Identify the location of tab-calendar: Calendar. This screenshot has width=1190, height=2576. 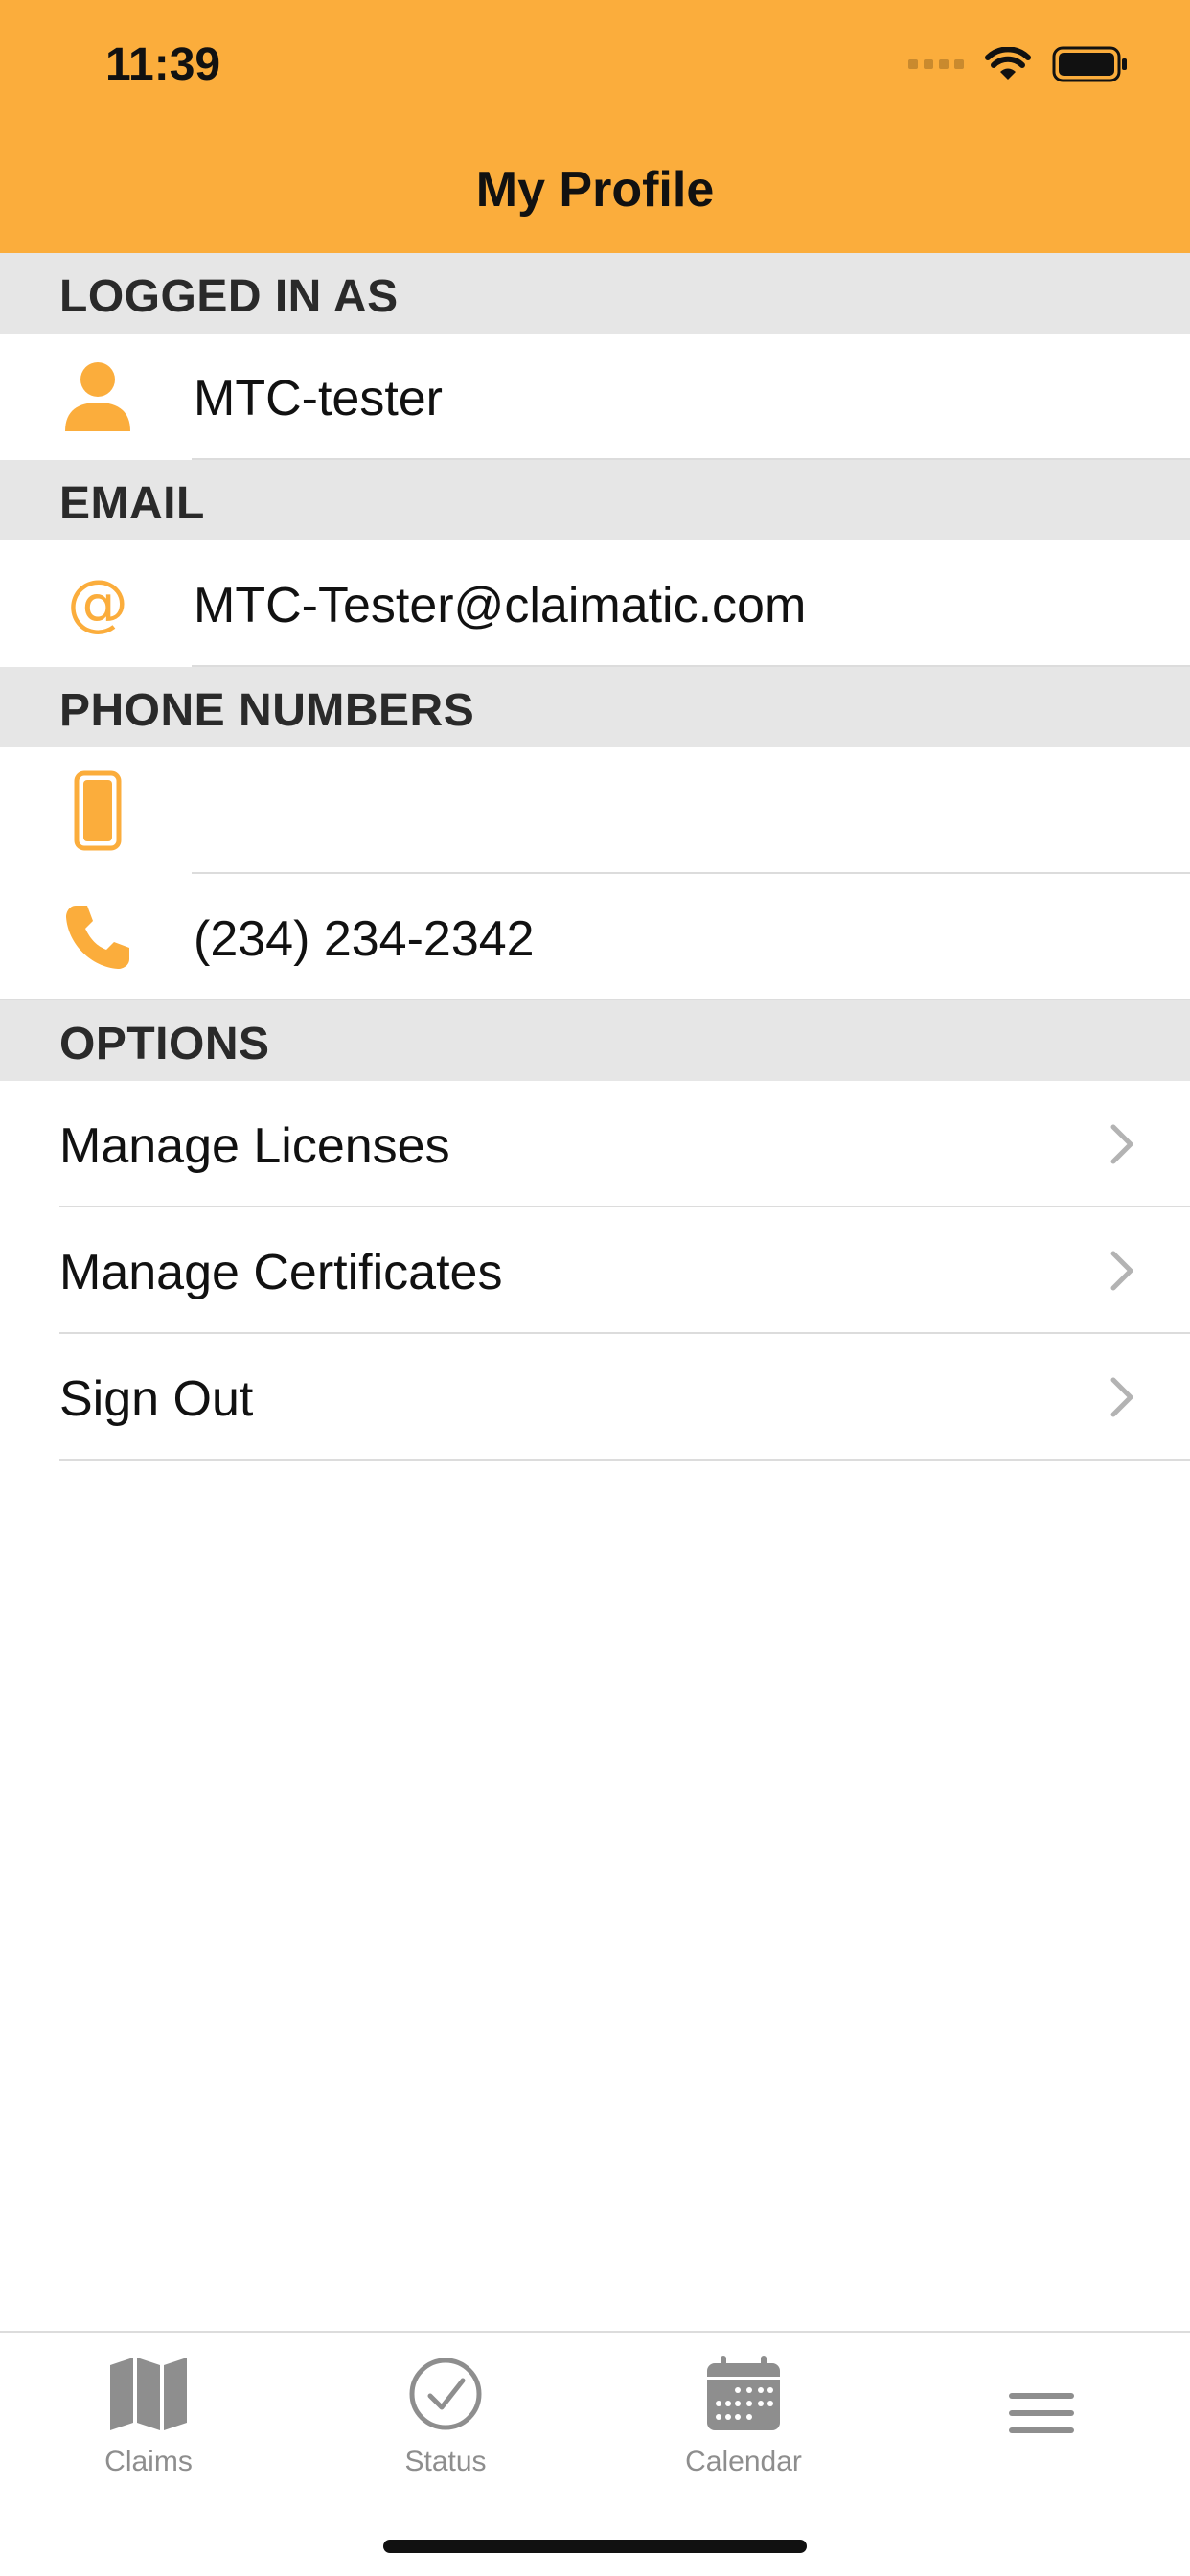
(744, 2418).